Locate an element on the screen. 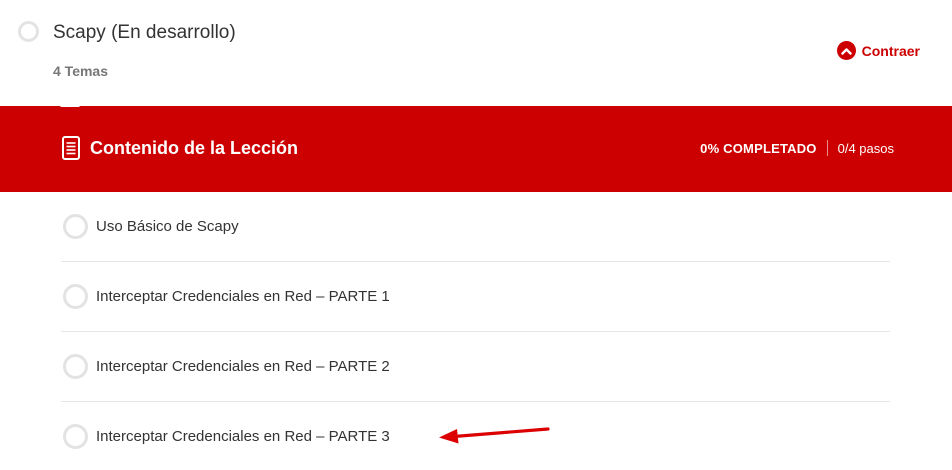 This screenshot has width=952, height=470. progress-summary: 0% COMPLETADO 0/4 pasos is located at coordinates (797, 148).